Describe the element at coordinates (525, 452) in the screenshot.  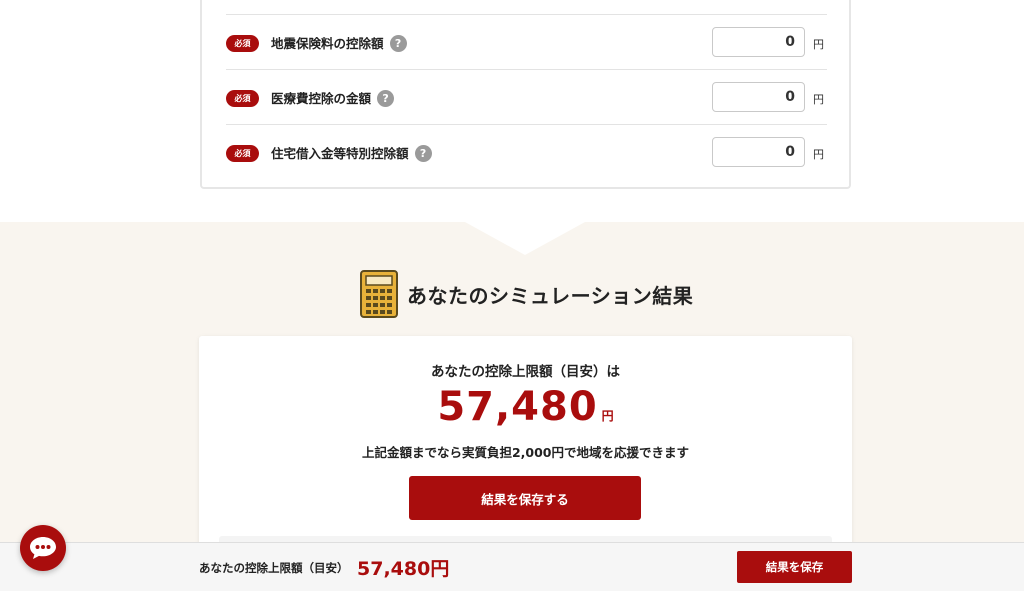
I see `burden-note: 上記金額までなら実質負担2,000円で地域を応援できます` at that location.